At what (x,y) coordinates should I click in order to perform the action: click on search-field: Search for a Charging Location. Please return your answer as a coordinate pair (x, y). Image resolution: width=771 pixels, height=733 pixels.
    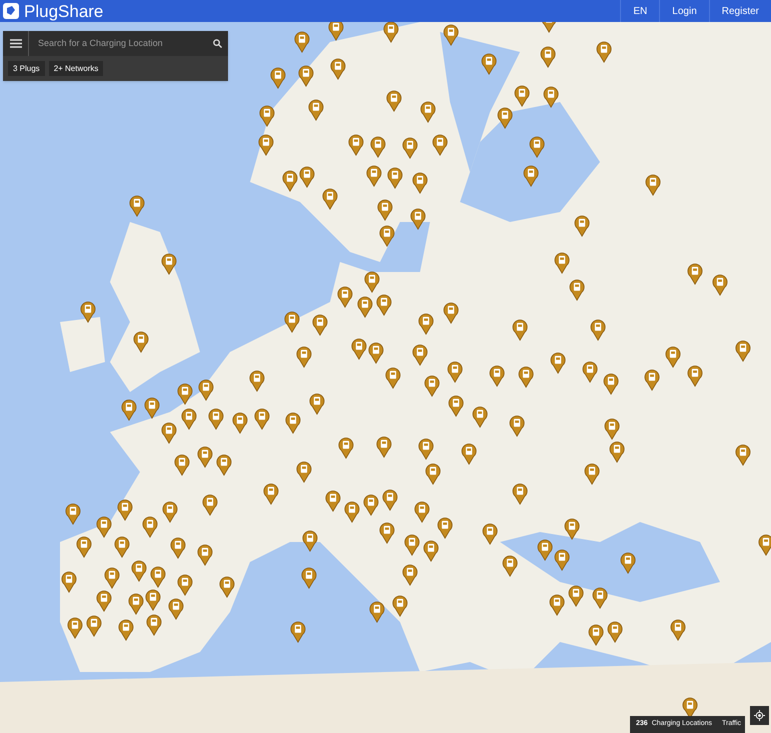
    Looking at the image, I should click on (117, 43).